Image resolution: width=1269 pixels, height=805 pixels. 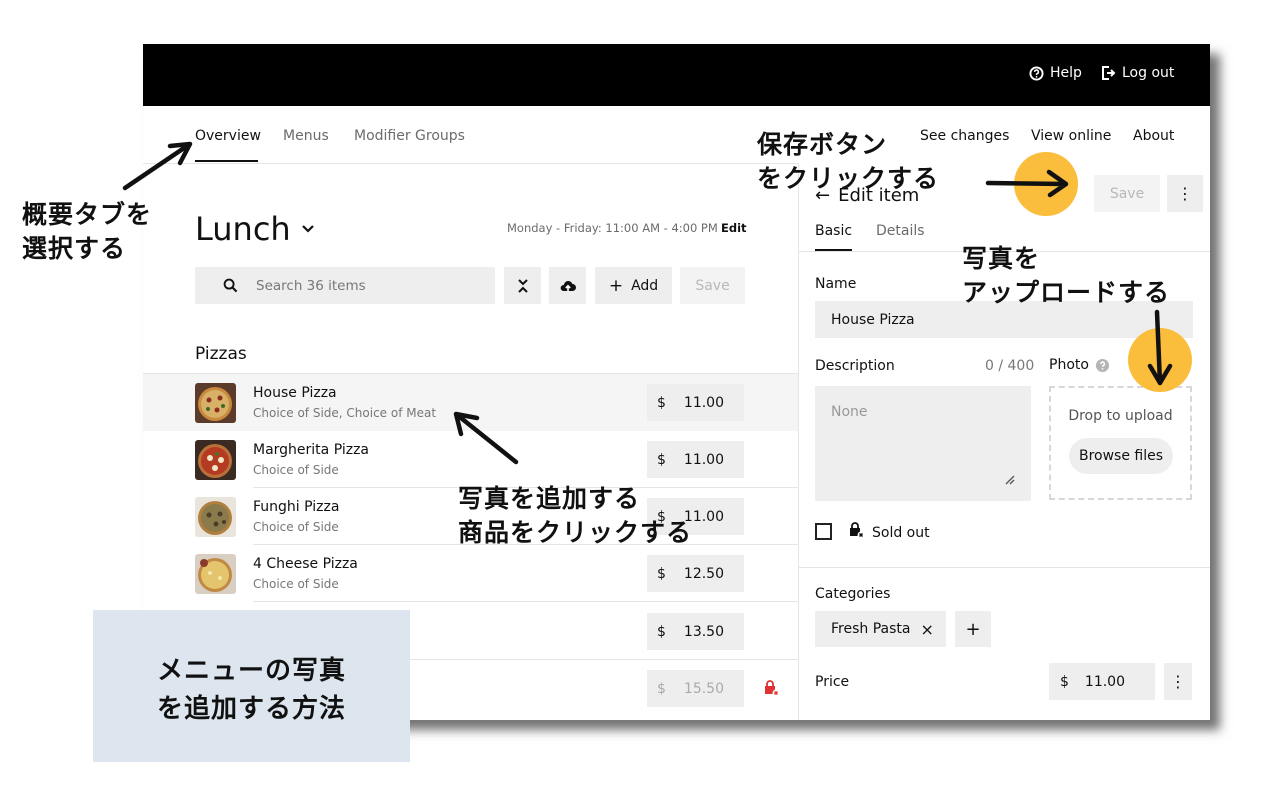 What do you see at coordinates (251, 690) in the screenshot?
I see `title-card-text: メニューの写真 を追加する方法` at bounding box center [251, 690].